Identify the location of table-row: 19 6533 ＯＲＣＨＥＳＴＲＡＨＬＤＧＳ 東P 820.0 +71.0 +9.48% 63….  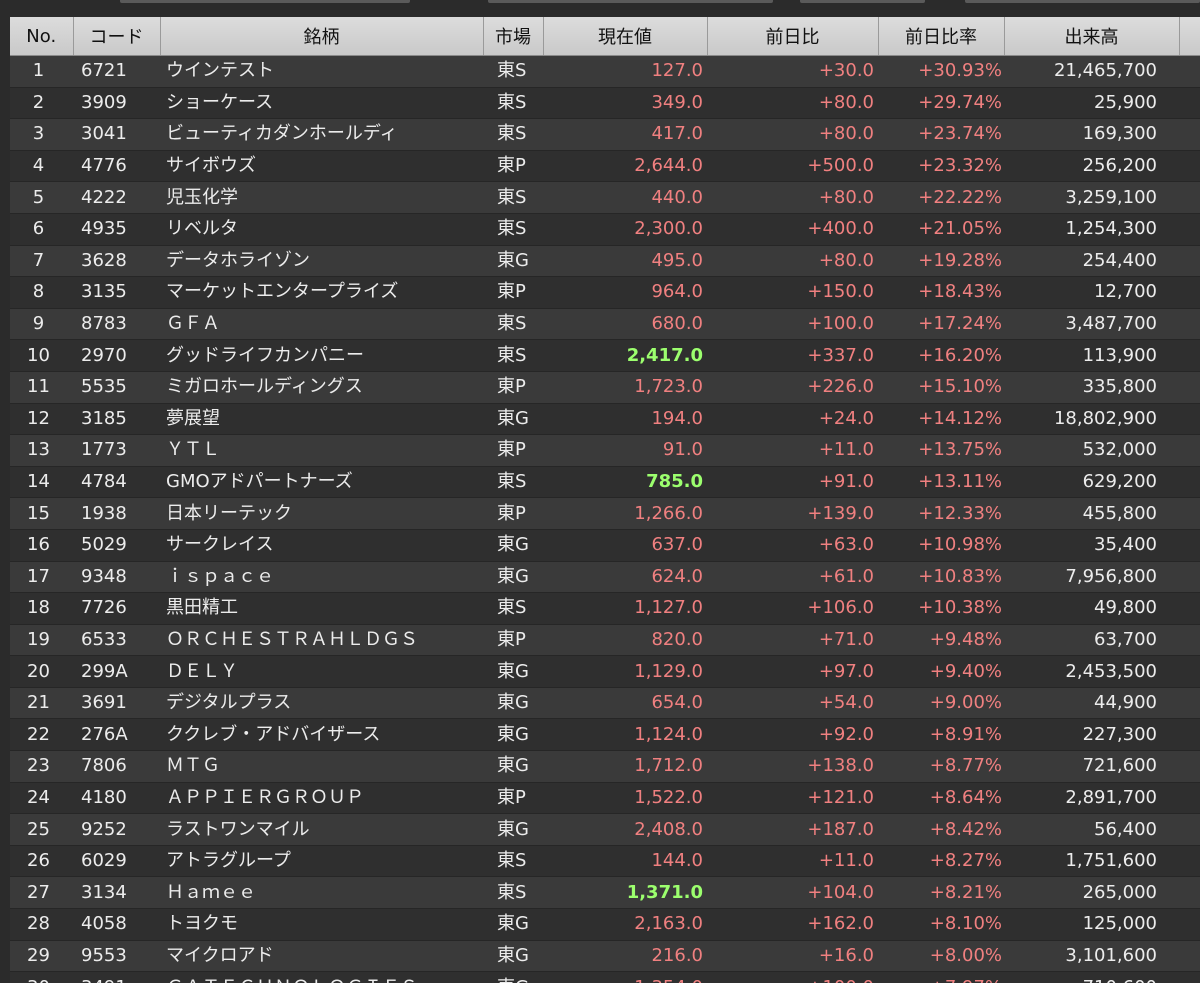
(605, 640).